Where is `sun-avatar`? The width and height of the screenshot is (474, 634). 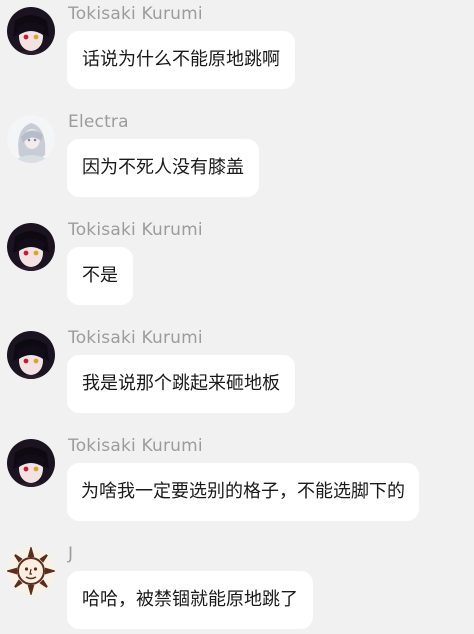 sun-avatar is located at coordinates (31, 571).